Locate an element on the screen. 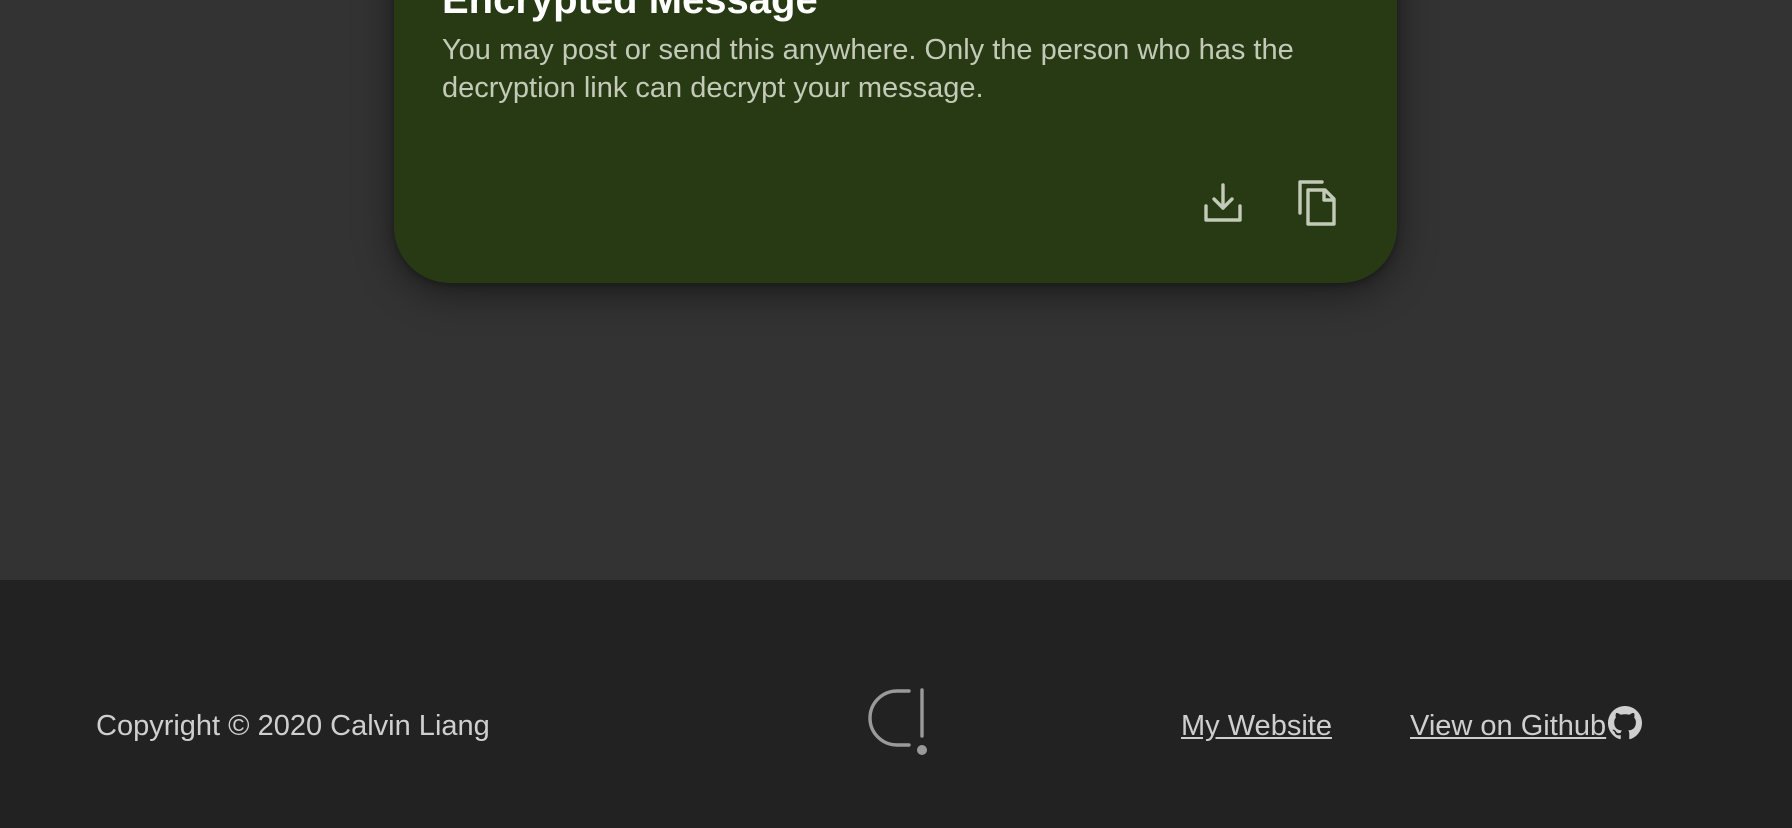 The image size is (1792, 828). site-logo is located at coordinates (897, 725).